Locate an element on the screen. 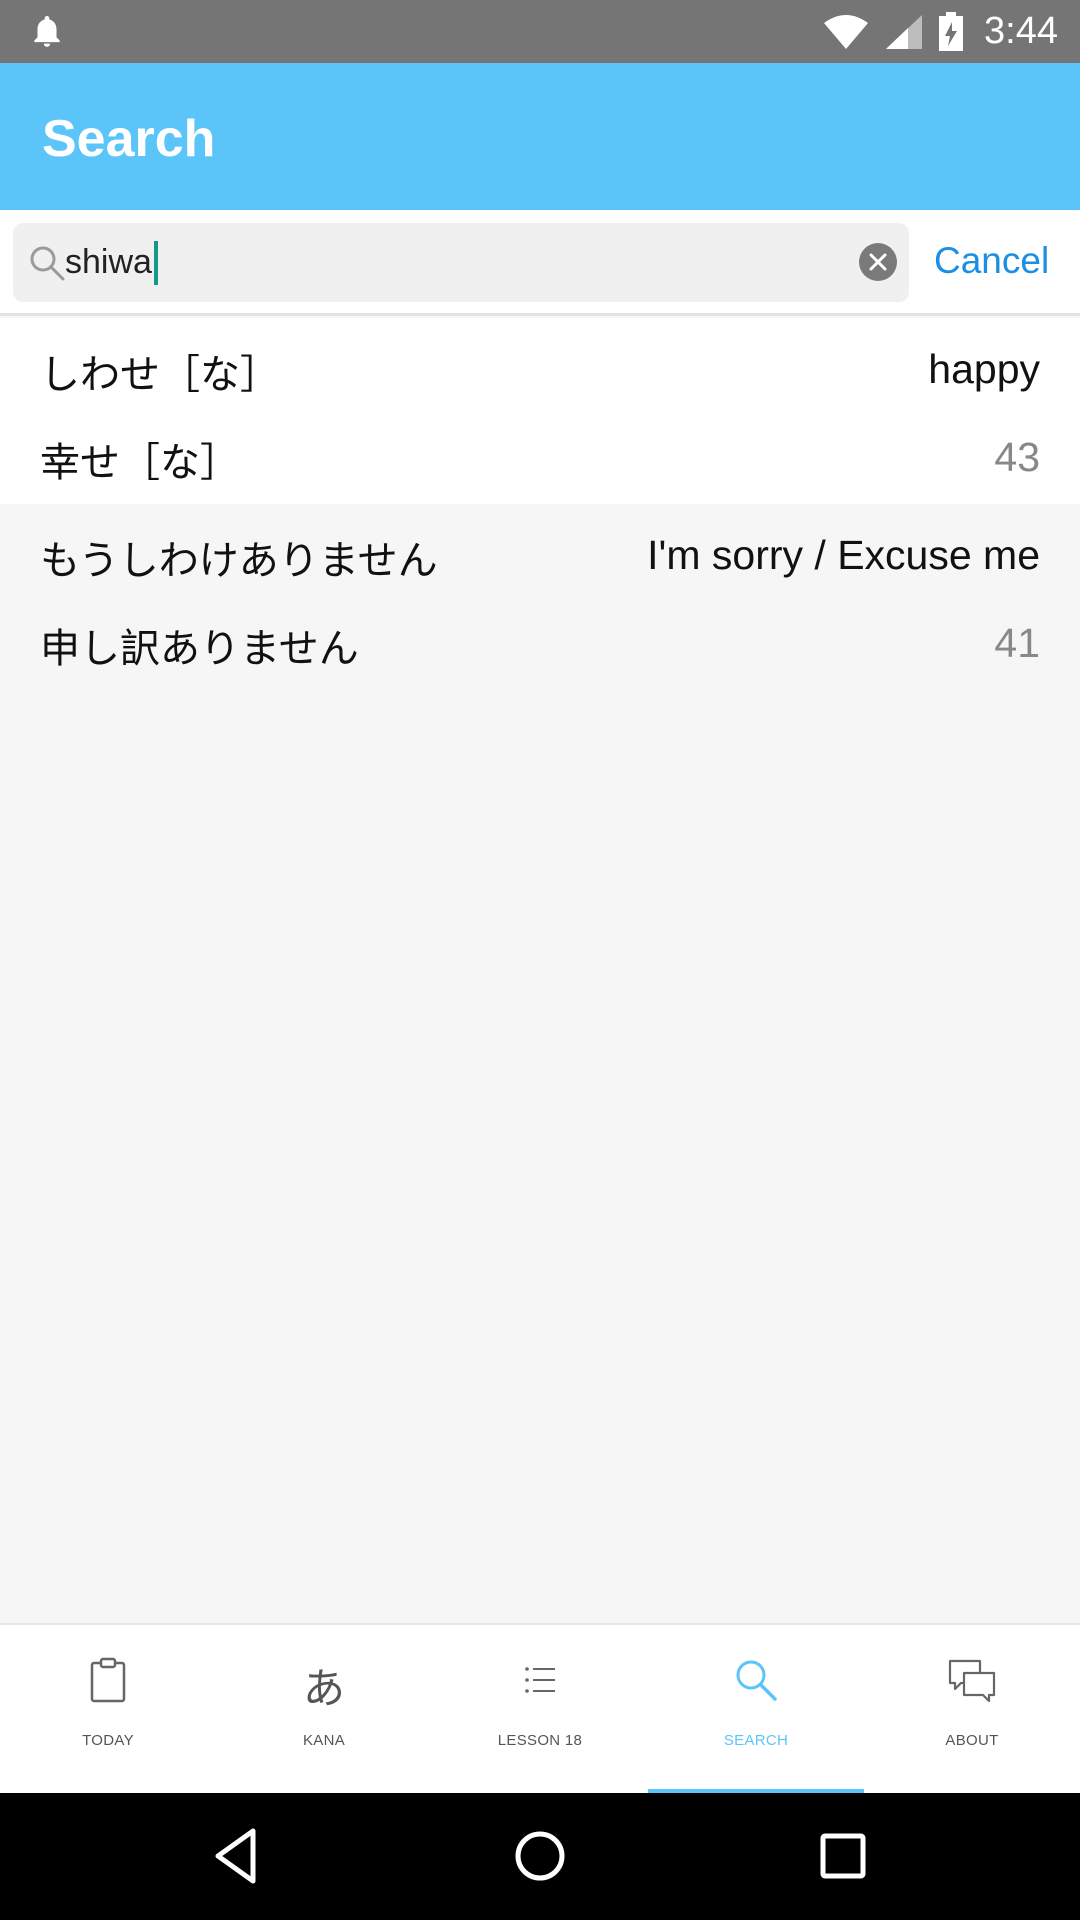  tab-label: TODAY is located at coordinates (108, 1740).